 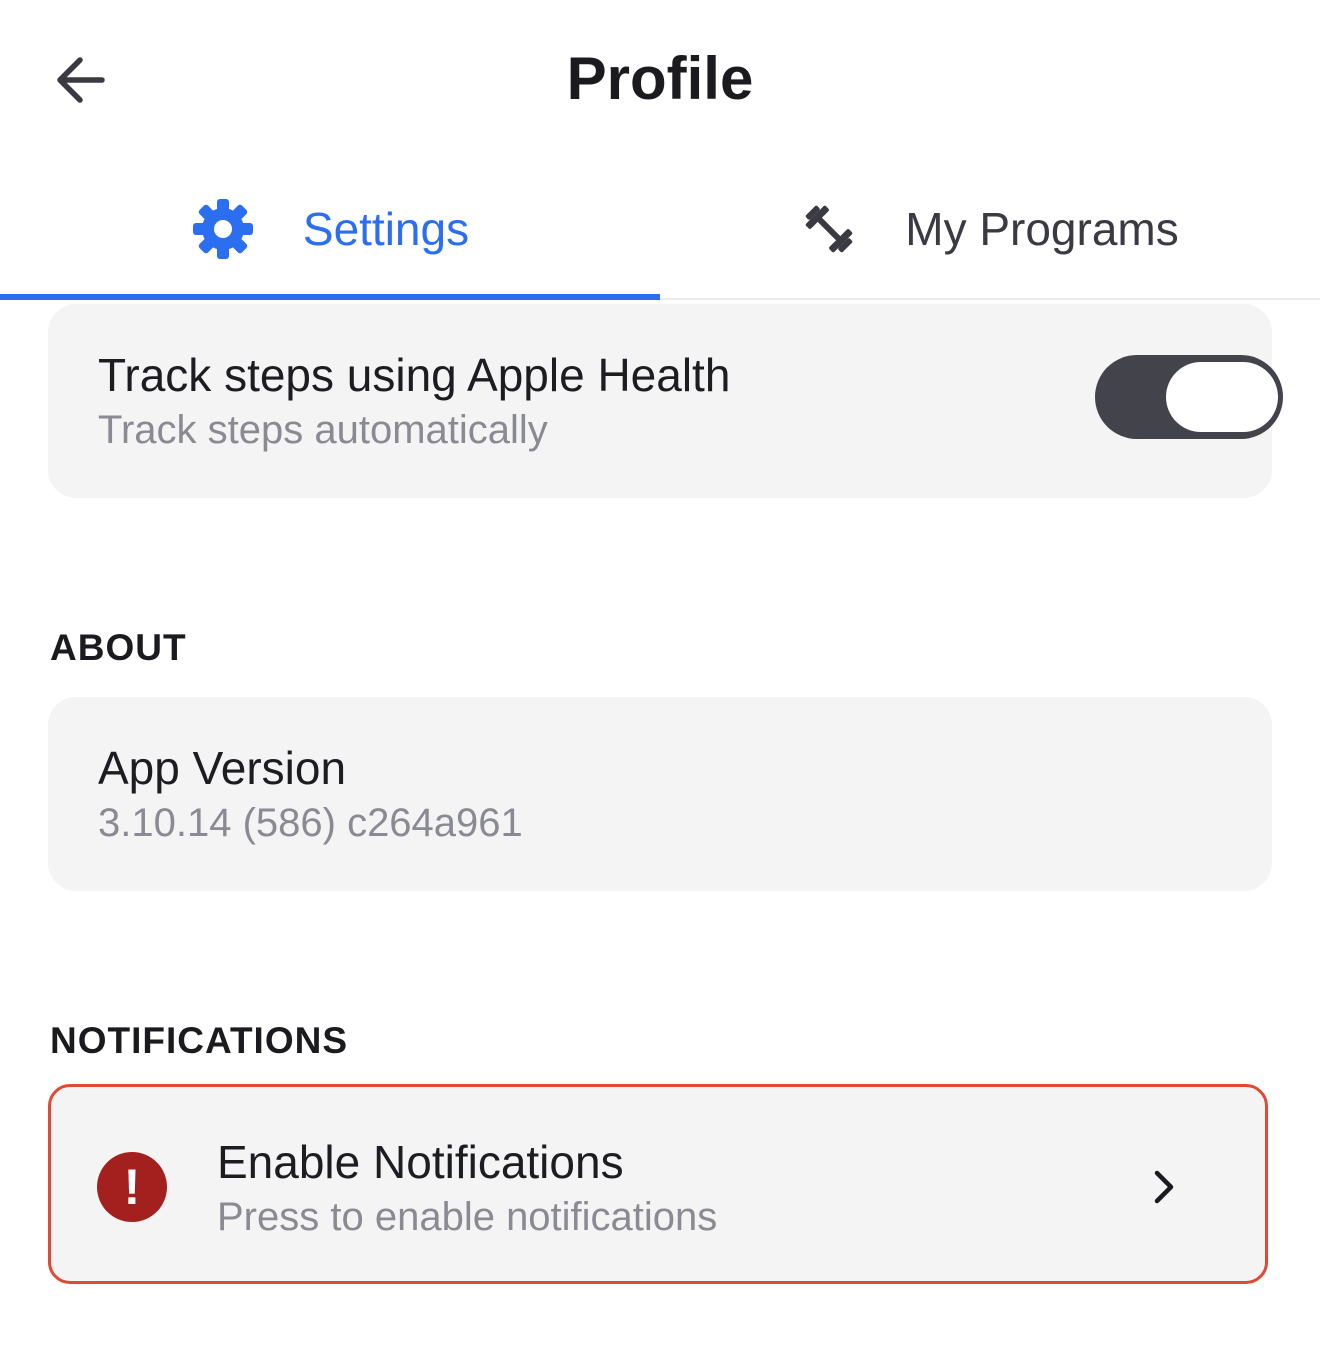 I want to click on app-version-value: 3.10.14 (586) c264a961, so click(x=310, y=823).